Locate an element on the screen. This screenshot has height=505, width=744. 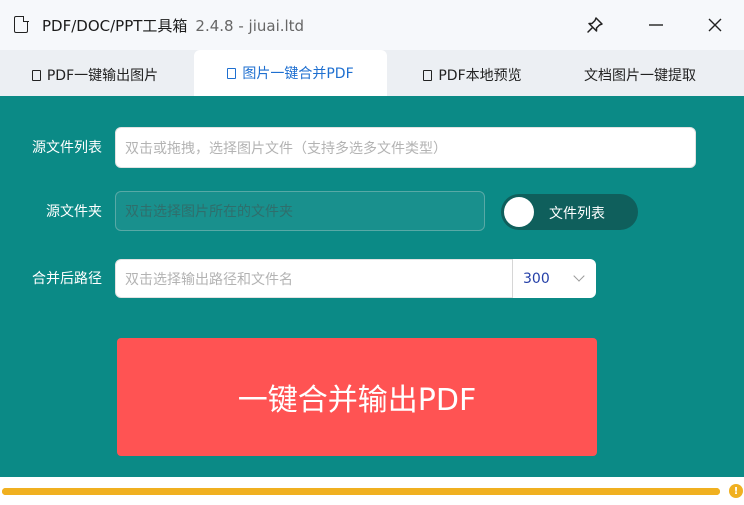
tab-bar: PDF一键输出图片 图片一键合并PDF PDF本地预览 文档图片一键提取 is located at coordinates (372, 73).